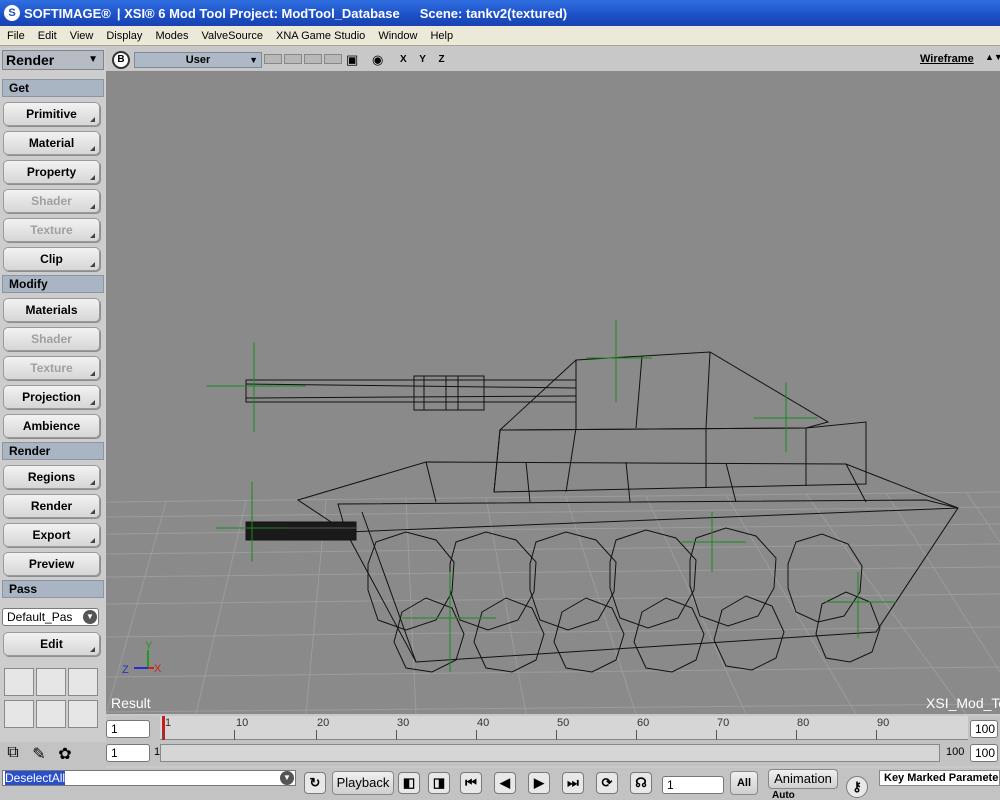 This screenshot has height=800, width=1000. I want to click on preview-label: Preview, so click(51, 564).